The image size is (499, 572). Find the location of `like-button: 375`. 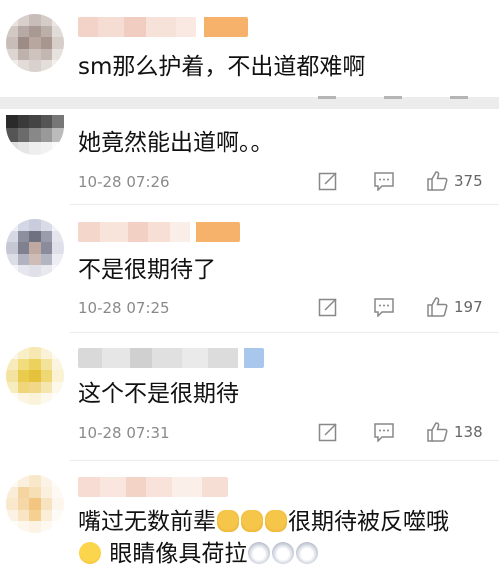

like-button: 375 is located at coordinates (454, 181).